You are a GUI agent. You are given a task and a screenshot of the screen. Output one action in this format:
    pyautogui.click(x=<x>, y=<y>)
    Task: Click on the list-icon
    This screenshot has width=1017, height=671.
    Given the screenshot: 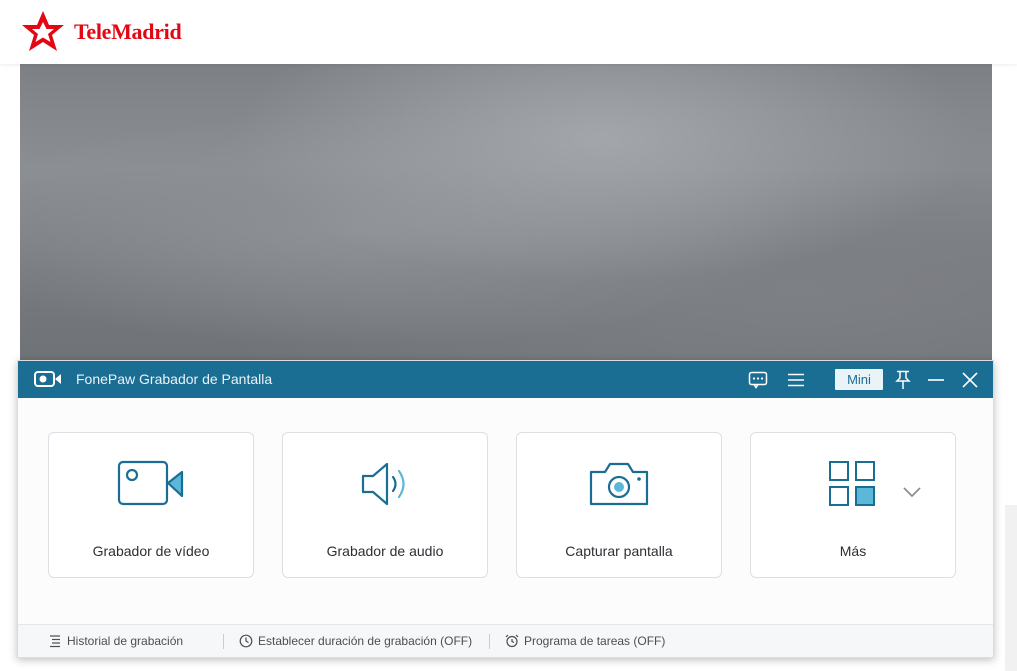 What is the action you would take?
    pyautogui.click(x=55, y=641)
    